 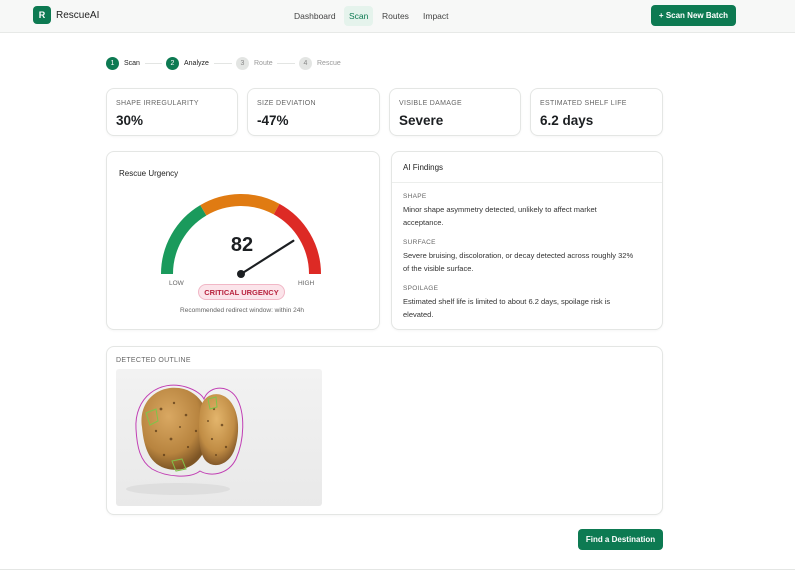 I want to click on gauge-high-label: HIGH, so click(x=306, y=283).